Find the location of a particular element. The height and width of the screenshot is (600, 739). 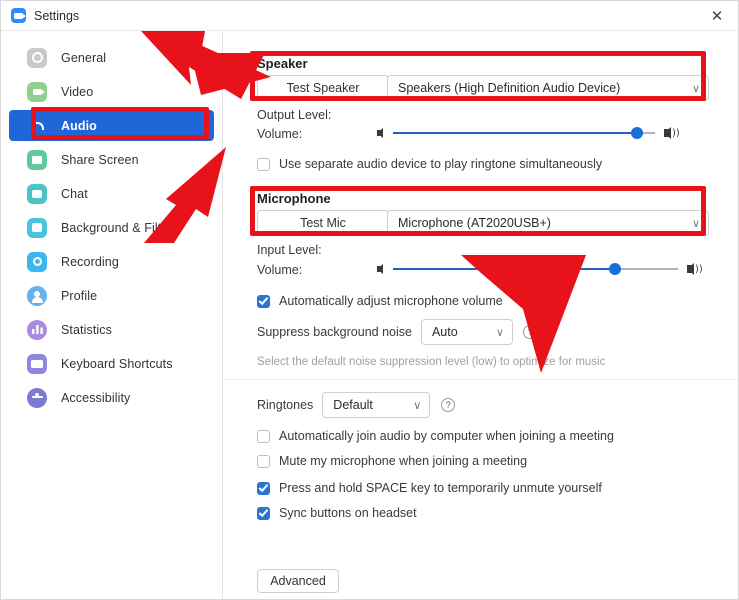

auto-adjust-mic-checkbox is located at coordinates (263, 301).